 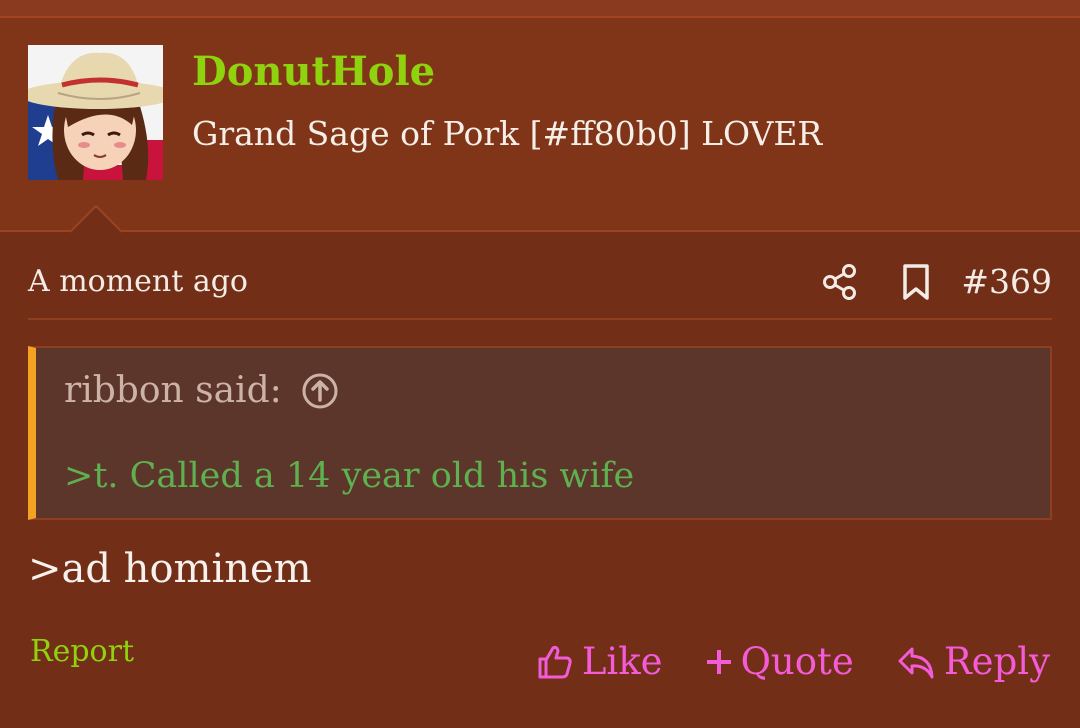 I want to click on reply-label: Reply, so click(x=996, y=661).